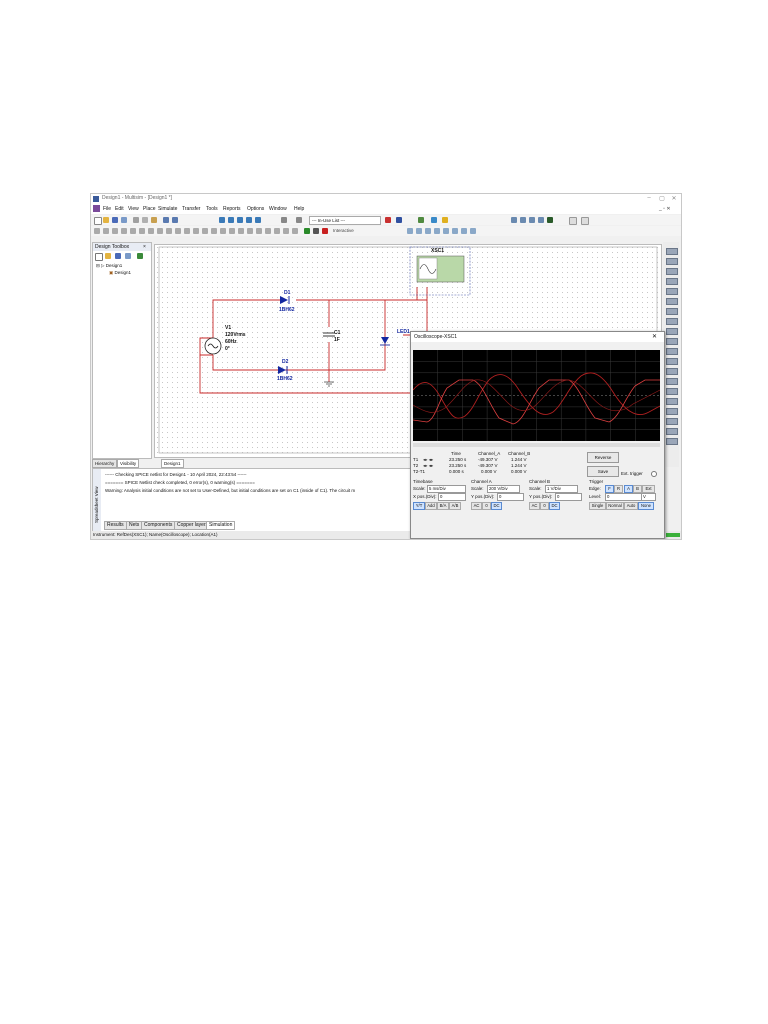 Image resolution: width=768 pixels, height=1024 pixels. Describe the element at coordinates (672, 271) in the screenshot. I see `instrument-wattmeter-icon` at that location.